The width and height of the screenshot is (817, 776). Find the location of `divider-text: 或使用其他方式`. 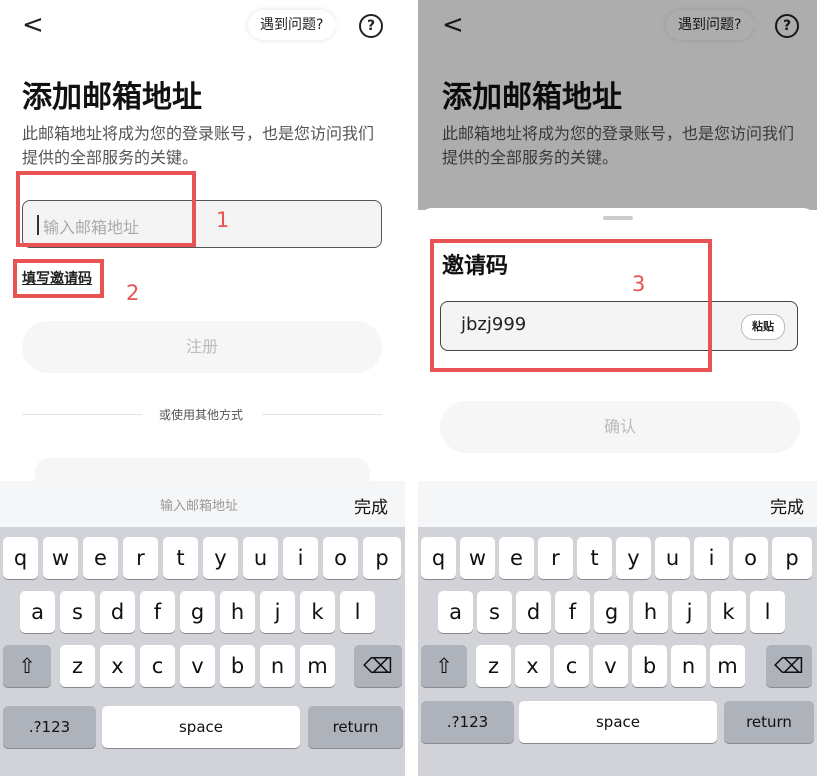

divider-text: 或使用其他方式 is located at coordinates (201, 415).